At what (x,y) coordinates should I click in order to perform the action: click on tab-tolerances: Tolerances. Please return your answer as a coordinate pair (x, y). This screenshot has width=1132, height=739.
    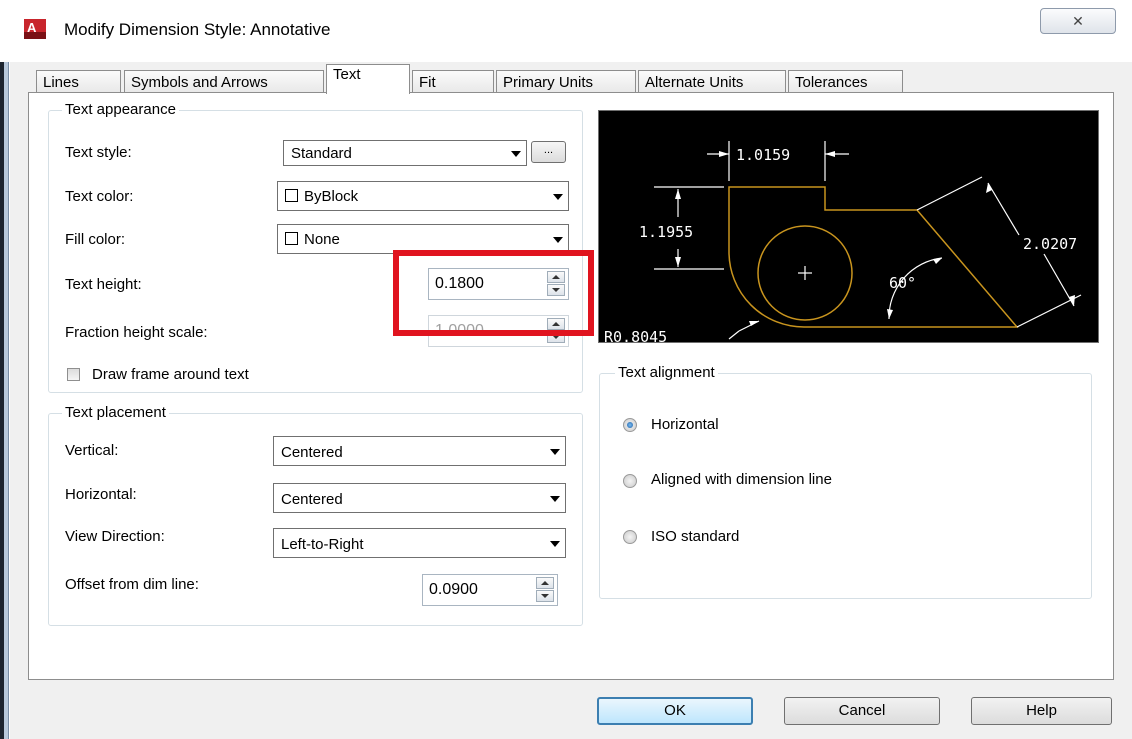
    Looking at the image, I should click on (845, 82).